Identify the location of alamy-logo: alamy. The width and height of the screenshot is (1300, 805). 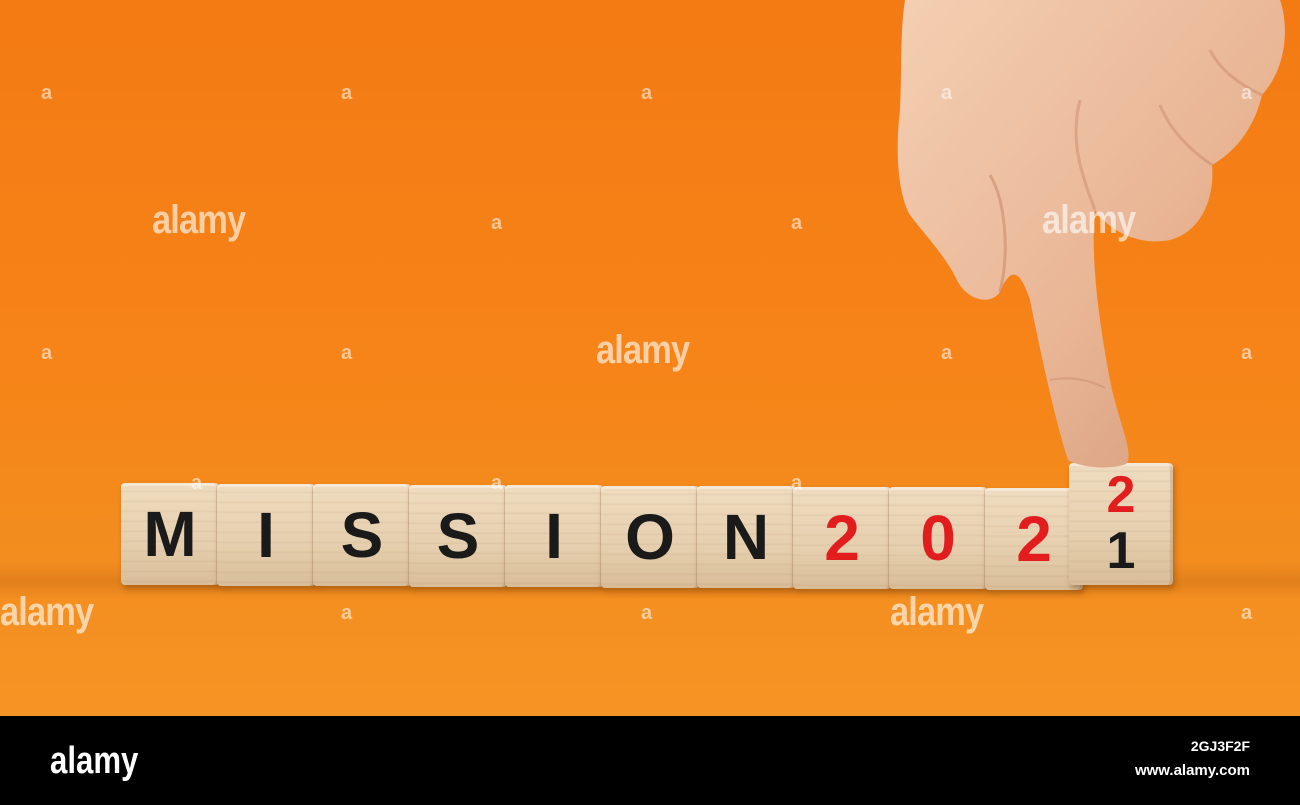
(94, 761).